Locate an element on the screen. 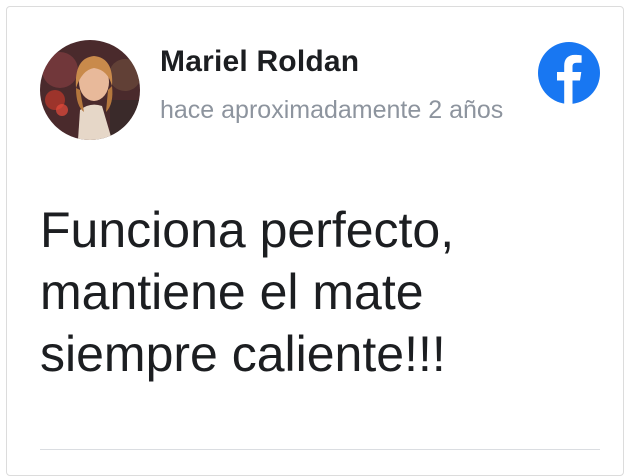 This screenshot has width=632, height=476. author-name: Mariel Roldan is located at coordinates (259, 62).